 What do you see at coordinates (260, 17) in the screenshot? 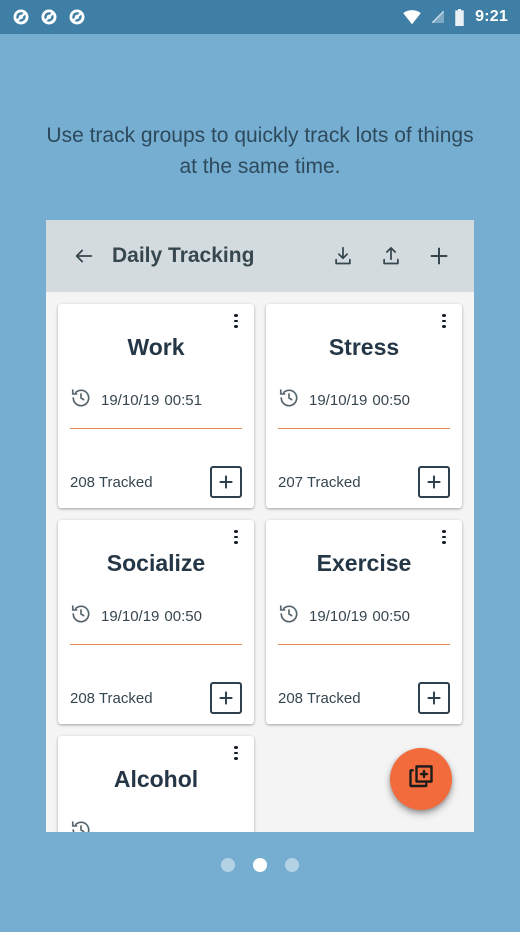
I see `status-bar: 9:21` at bounding box center [260, 17].